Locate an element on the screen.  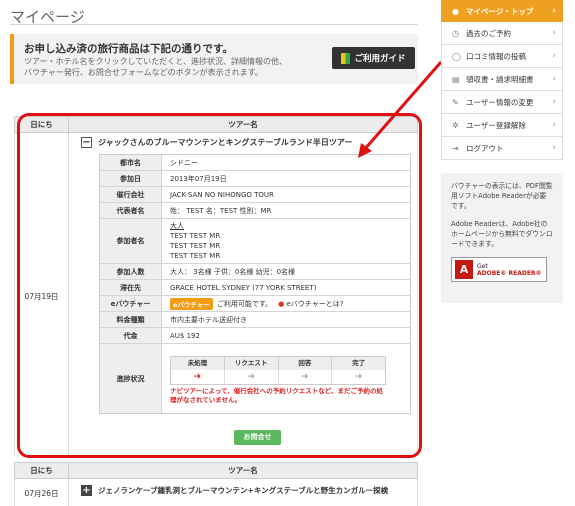
sidebar-item-review: ◯ 口コミ情報の投稿 › is located at coordinates (502, 56).